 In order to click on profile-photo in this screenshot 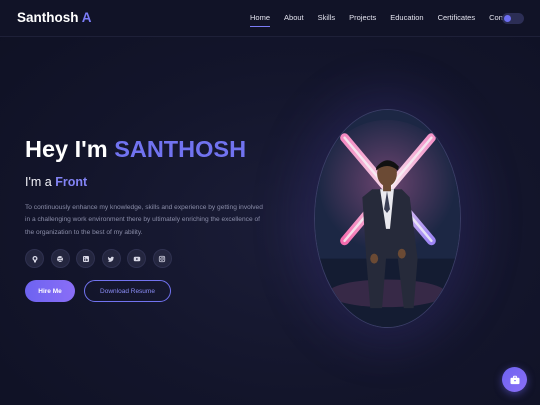, I will do `click(387, 218)`.